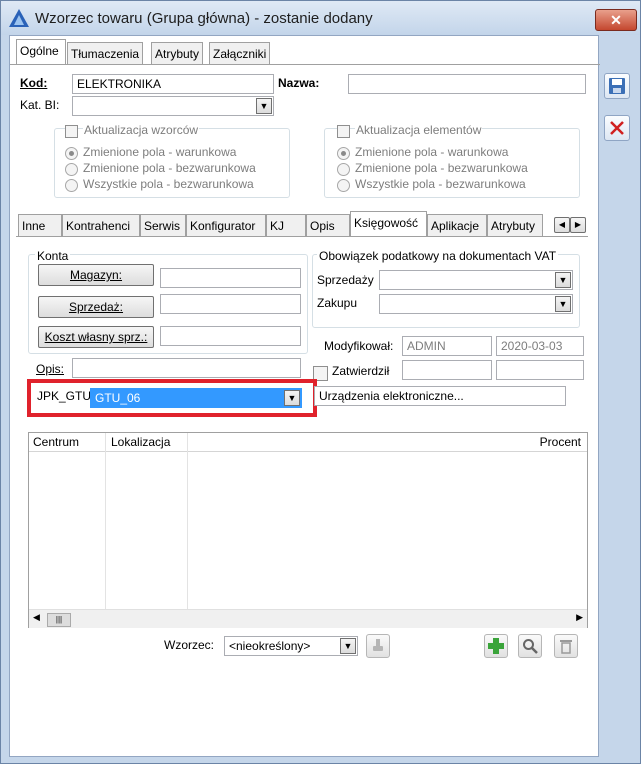 The width and height of the screenshot is (641, 764). I want to click on koszt-button: Koszt własny sprz.:, so click(96, 337).